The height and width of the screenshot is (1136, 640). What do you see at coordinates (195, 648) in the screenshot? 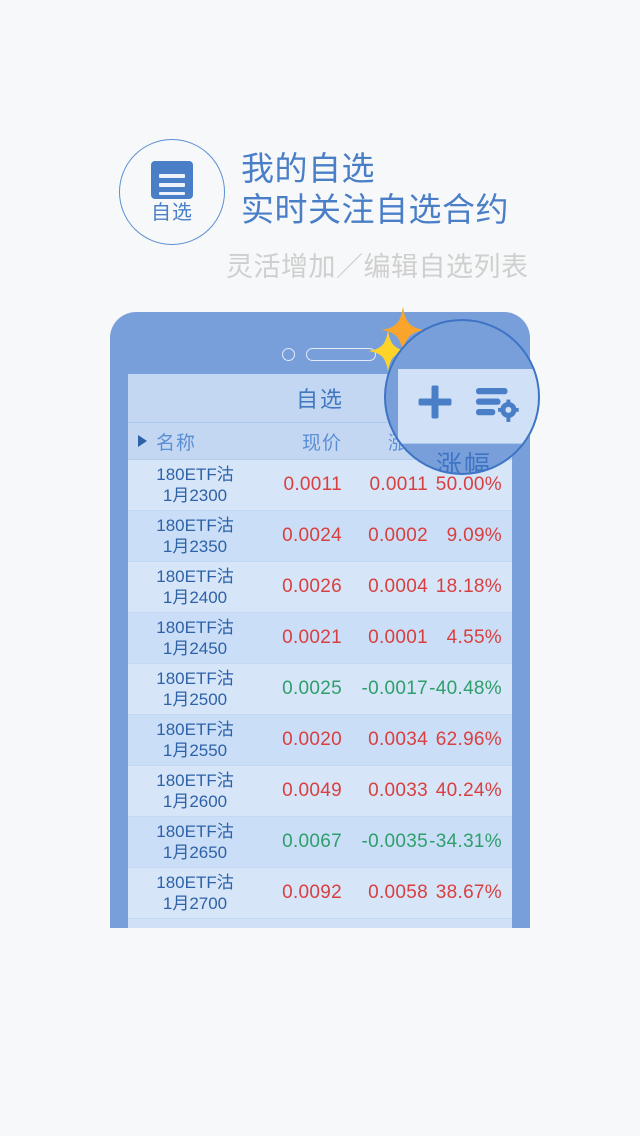
I see `instrument-name-line2: 1月2450` at bounding box center [195, 648].